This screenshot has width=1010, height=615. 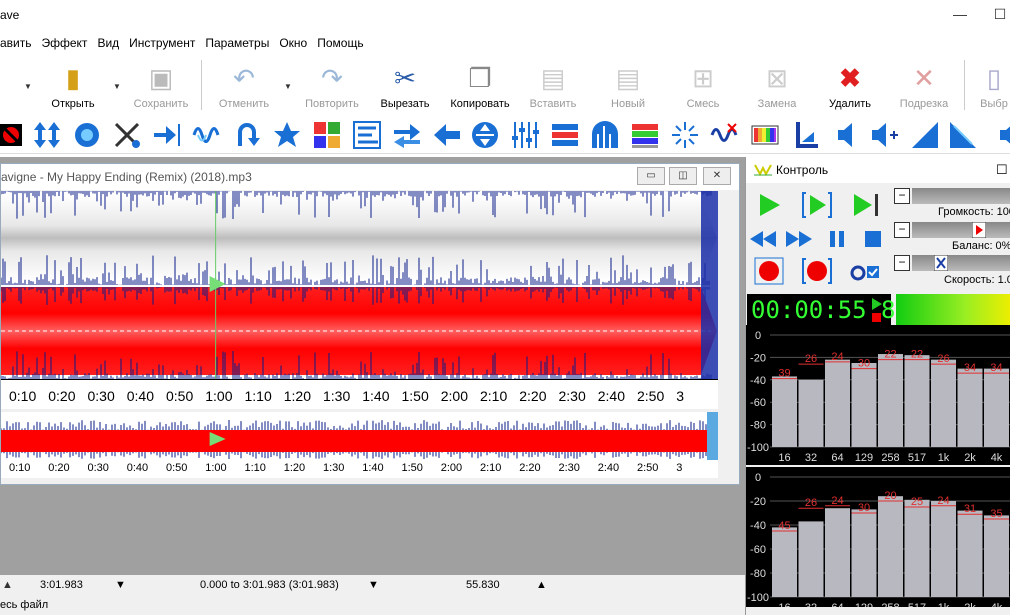 What do you see at coordinates (979, 230) in the screenshot?
I see `balance-thumb-icon` at bounding box center [979, 230].